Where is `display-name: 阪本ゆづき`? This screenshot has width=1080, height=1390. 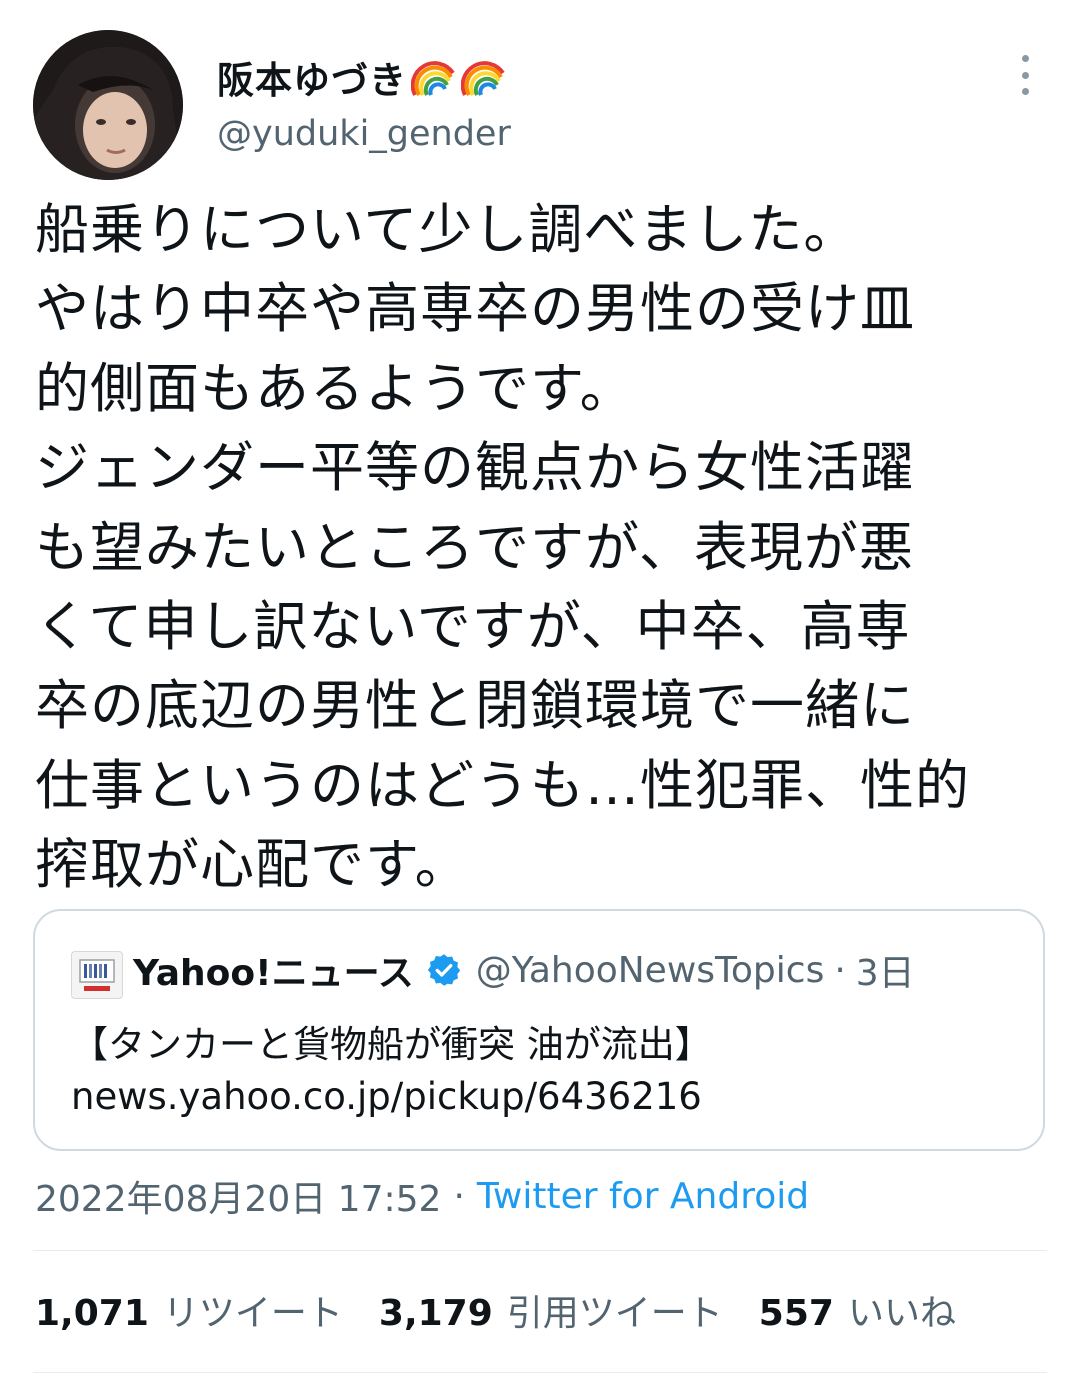
display-name: 阪本ゆづき is located at coordinates (362, 77).